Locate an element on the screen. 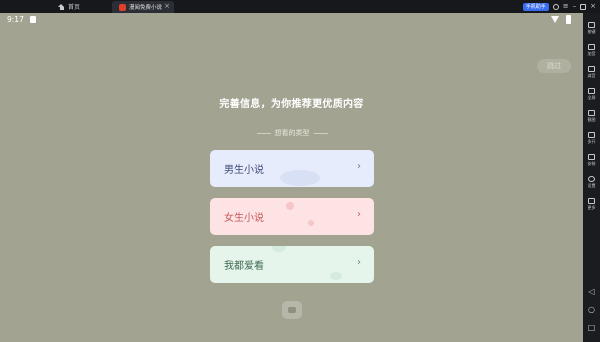 The height and width of the screenshot is (342, 600). window-controls: 手机助手 ≡ – × is located at coordinates (559, 6).